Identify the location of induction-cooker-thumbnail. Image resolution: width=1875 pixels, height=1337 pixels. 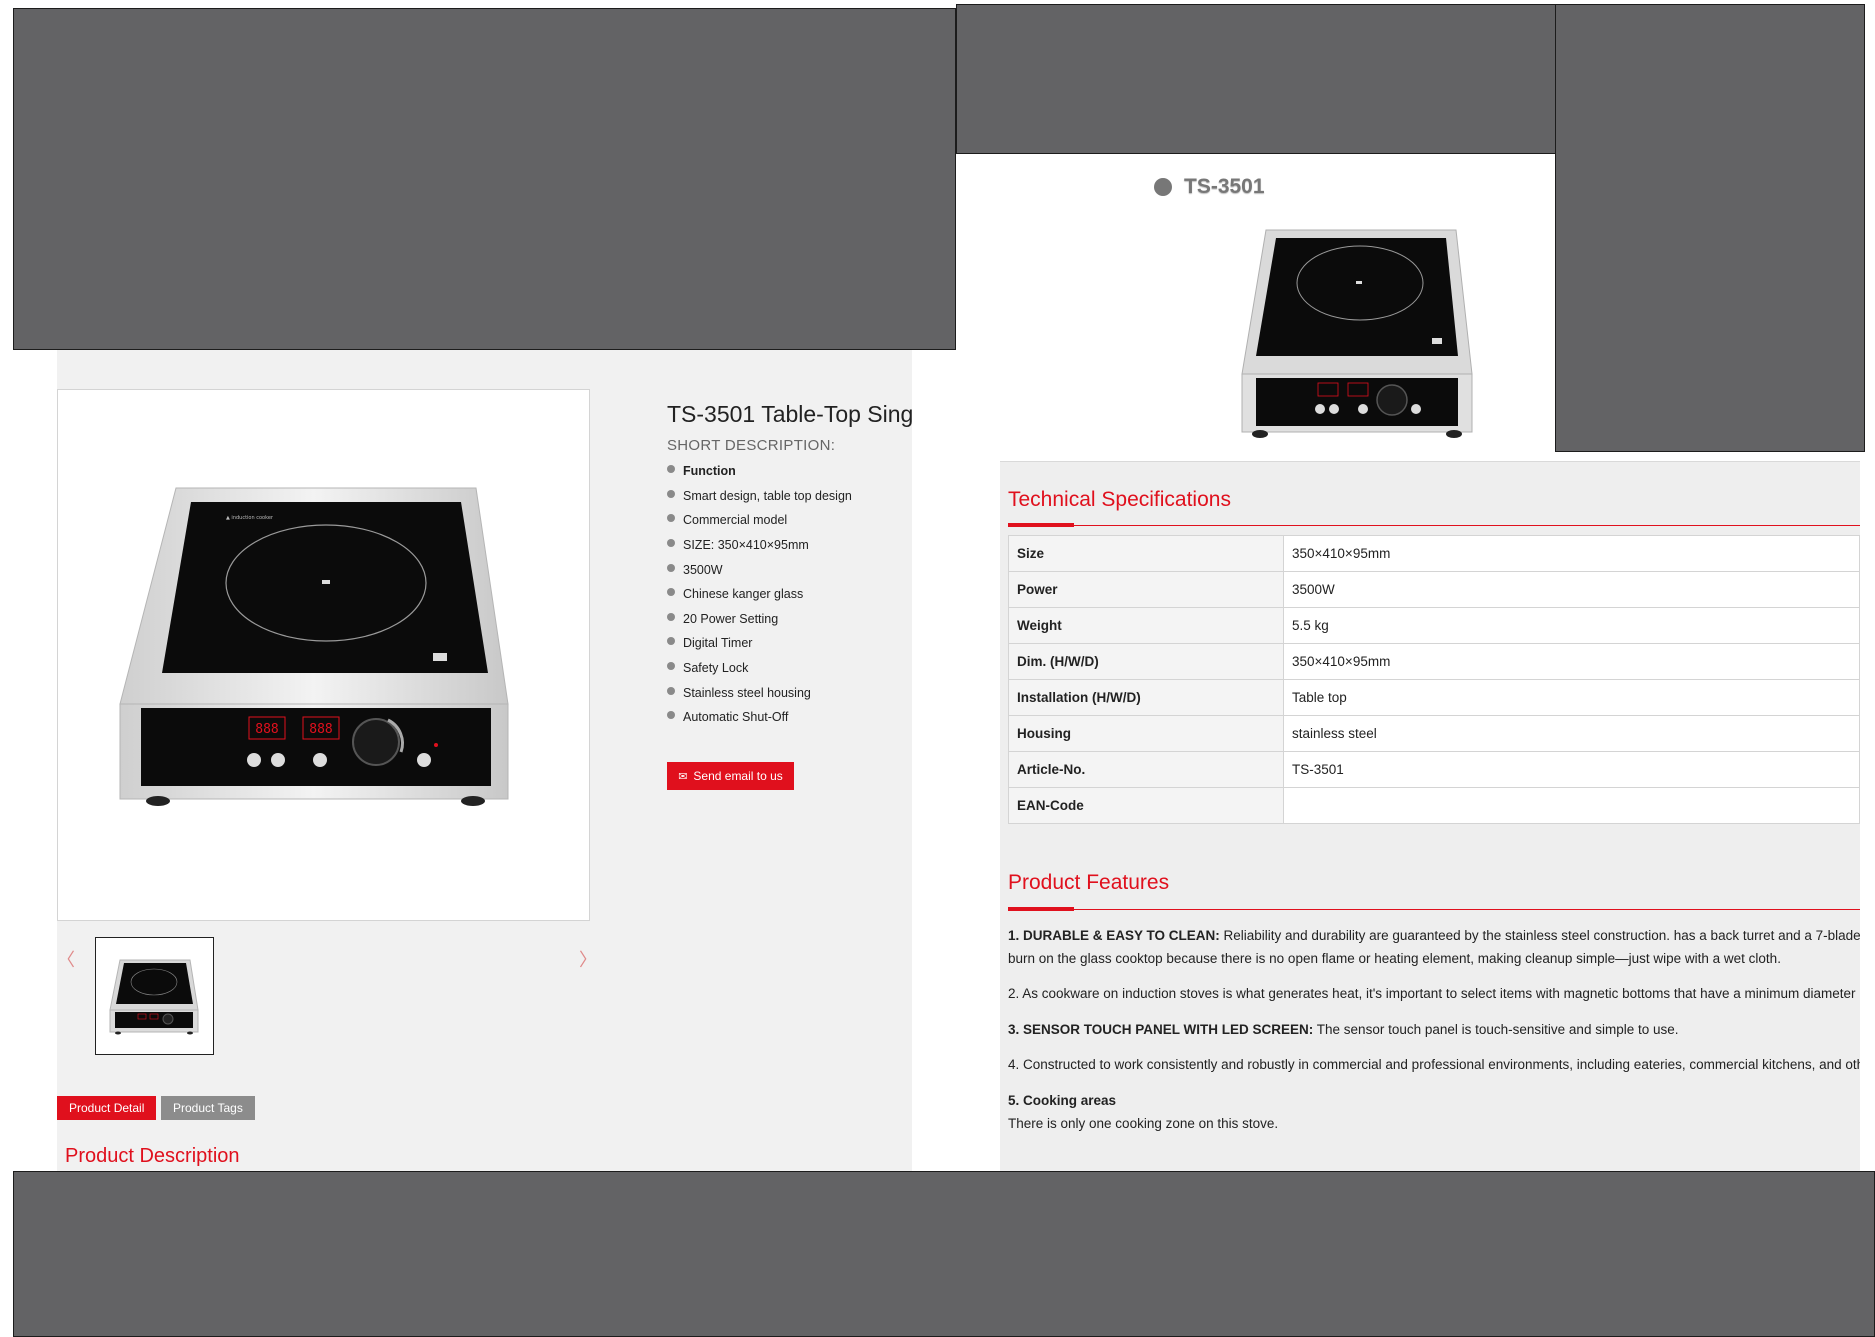
(154, 997).